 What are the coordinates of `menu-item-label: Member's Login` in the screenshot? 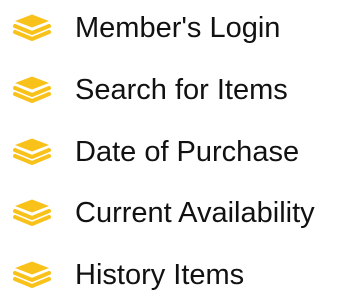 It's located at (178, 28).